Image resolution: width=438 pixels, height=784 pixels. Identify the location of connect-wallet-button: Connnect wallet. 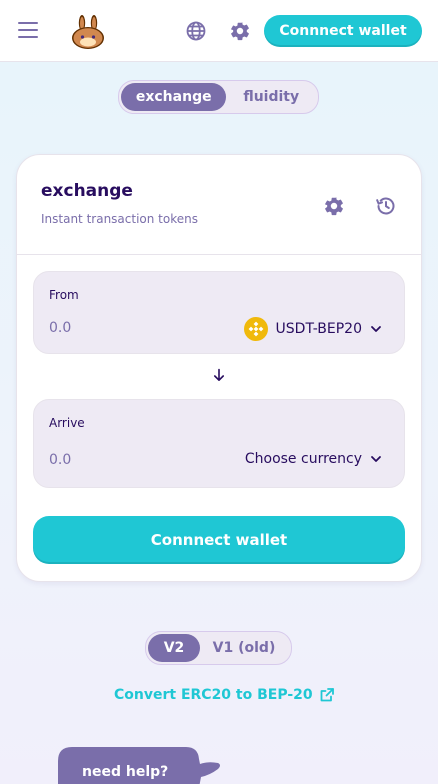
(343, 31).